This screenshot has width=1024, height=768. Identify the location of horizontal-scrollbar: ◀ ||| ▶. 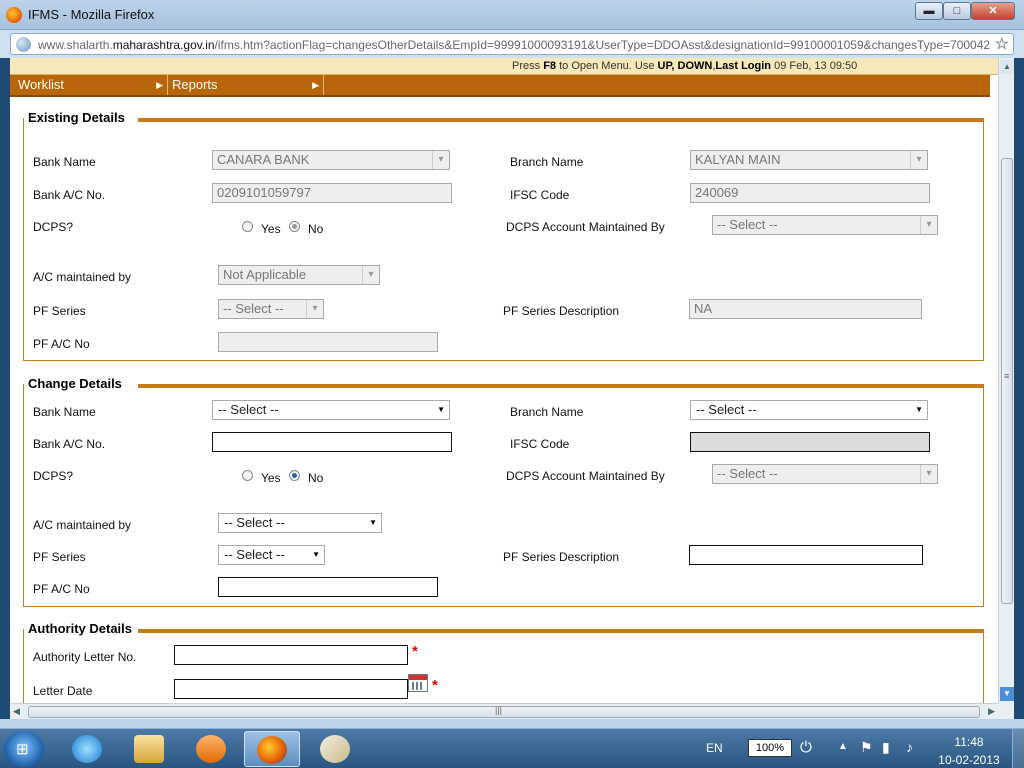
(504, 711).